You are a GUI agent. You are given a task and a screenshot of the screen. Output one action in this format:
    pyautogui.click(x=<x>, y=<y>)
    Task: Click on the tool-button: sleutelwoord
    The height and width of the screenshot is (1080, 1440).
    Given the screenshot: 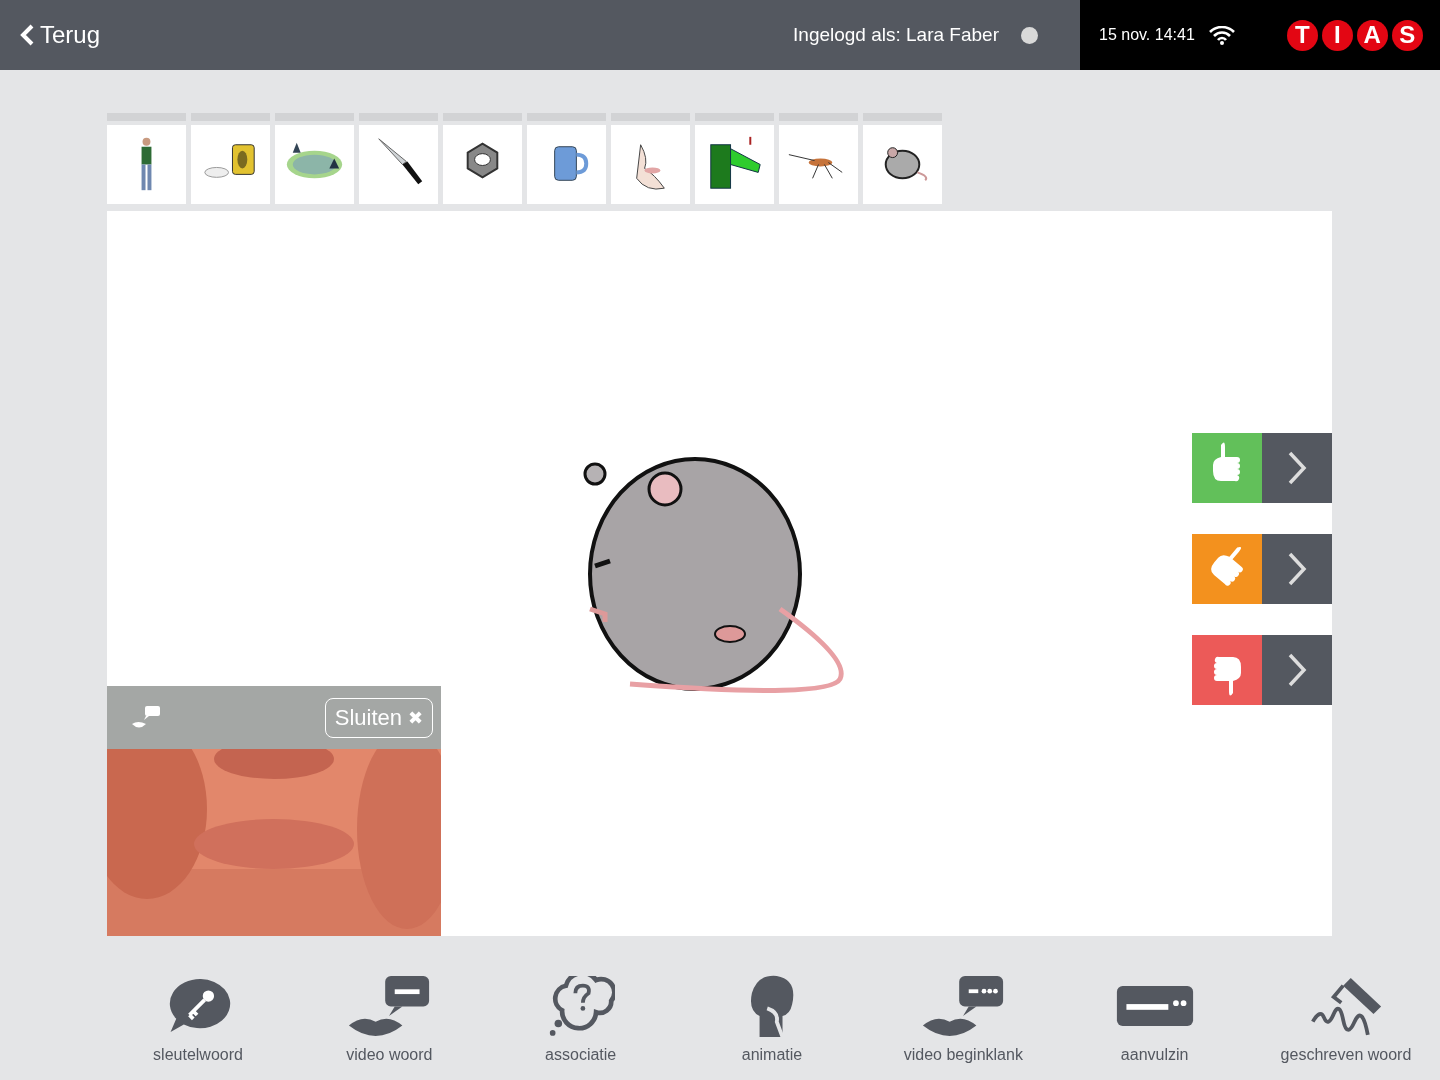 What is the action you would take?
    pyautogui.click(x=198, y=1020)
    